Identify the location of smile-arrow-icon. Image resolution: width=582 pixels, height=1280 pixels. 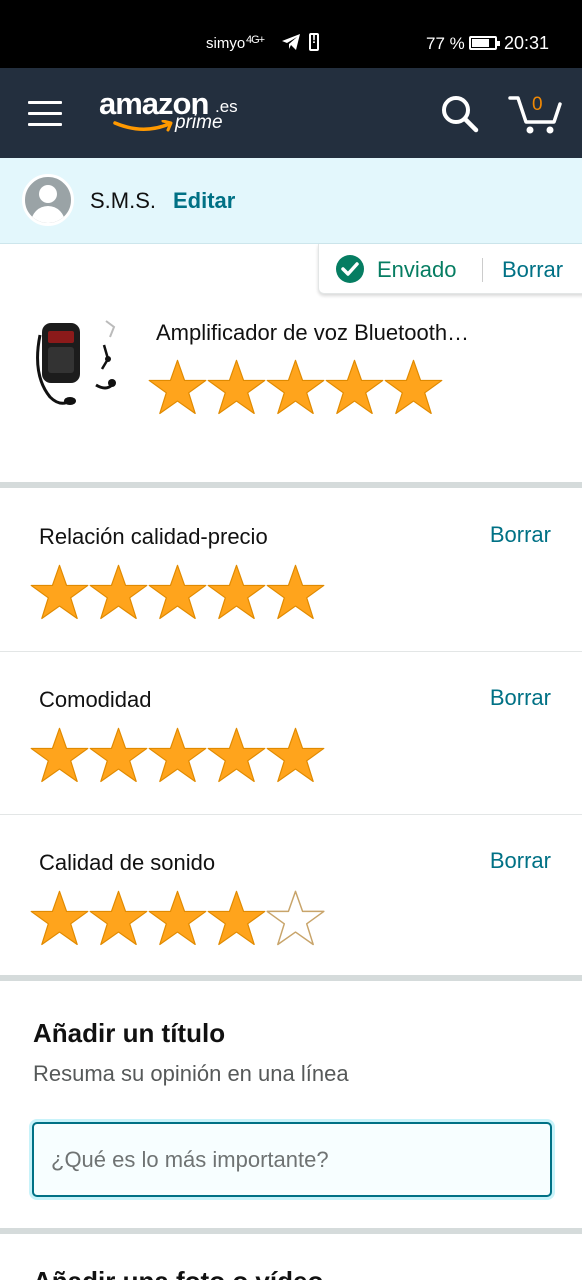
(143, 126).